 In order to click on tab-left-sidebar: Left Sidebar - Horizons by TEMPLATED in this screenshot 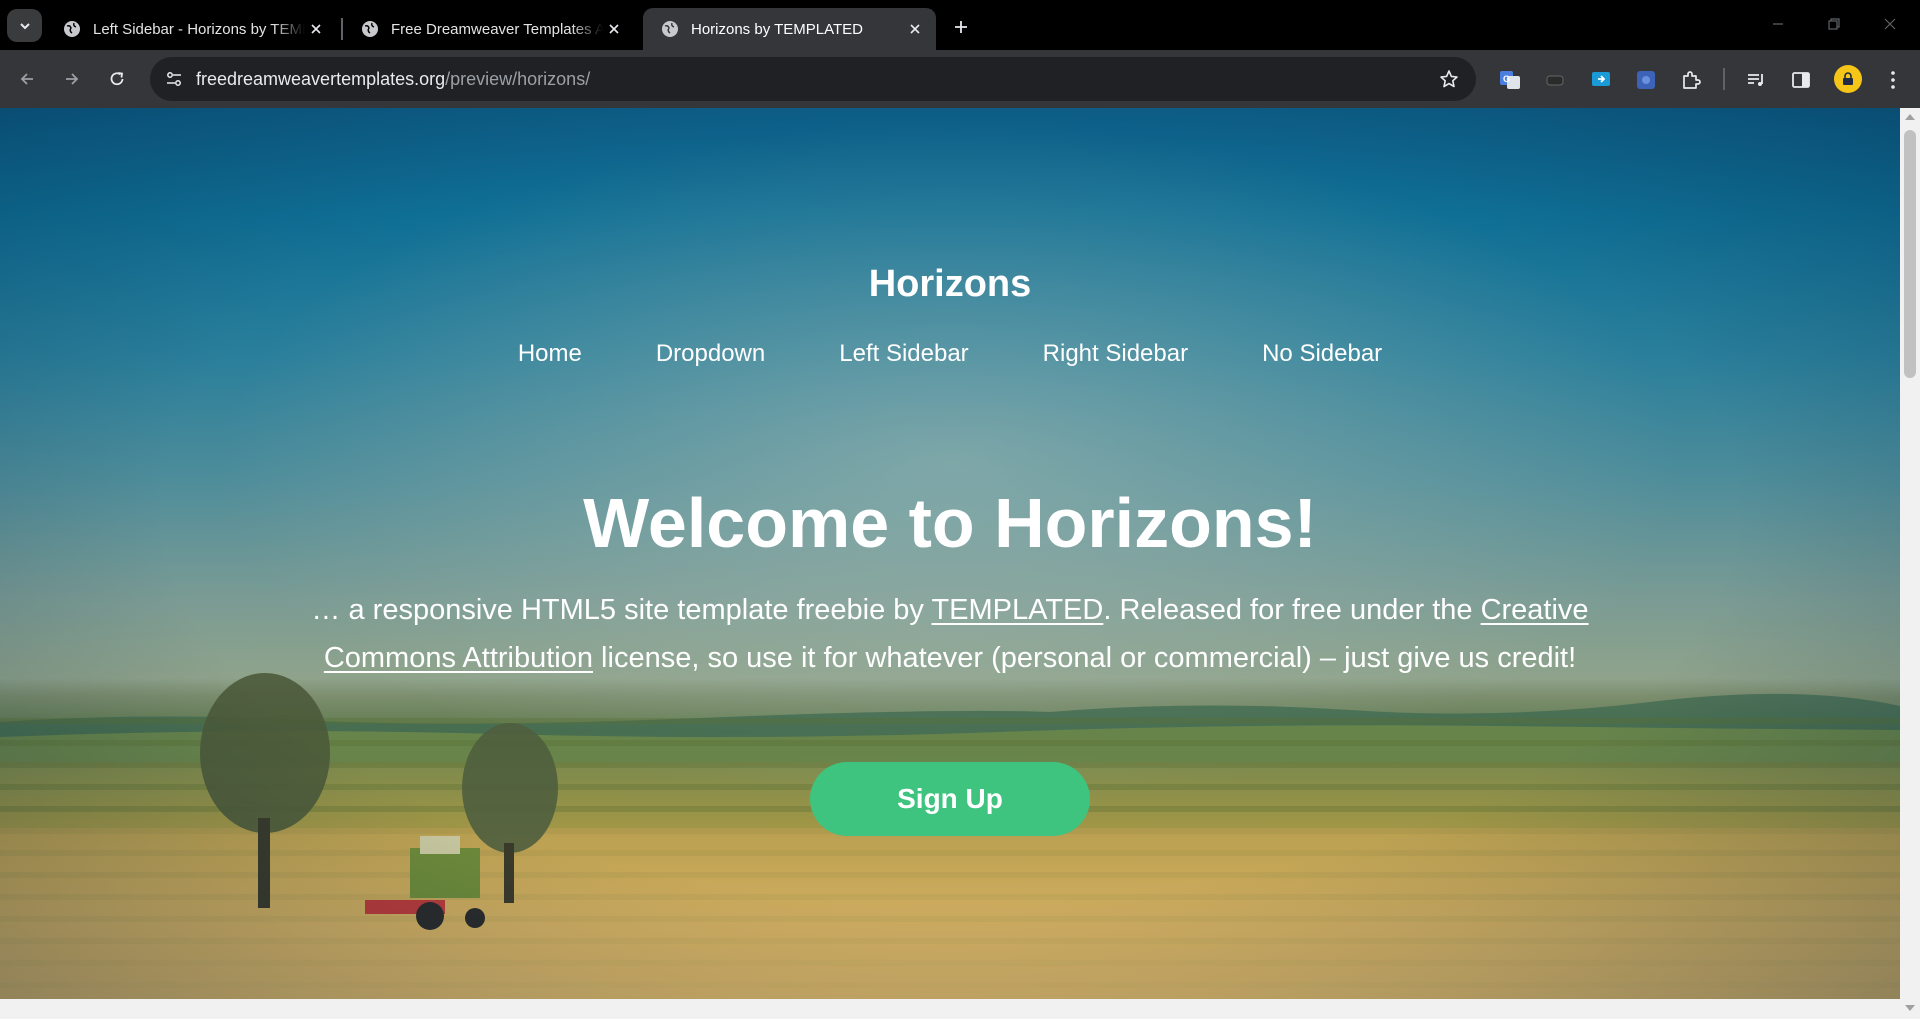, I will do `click(191, 29)`.